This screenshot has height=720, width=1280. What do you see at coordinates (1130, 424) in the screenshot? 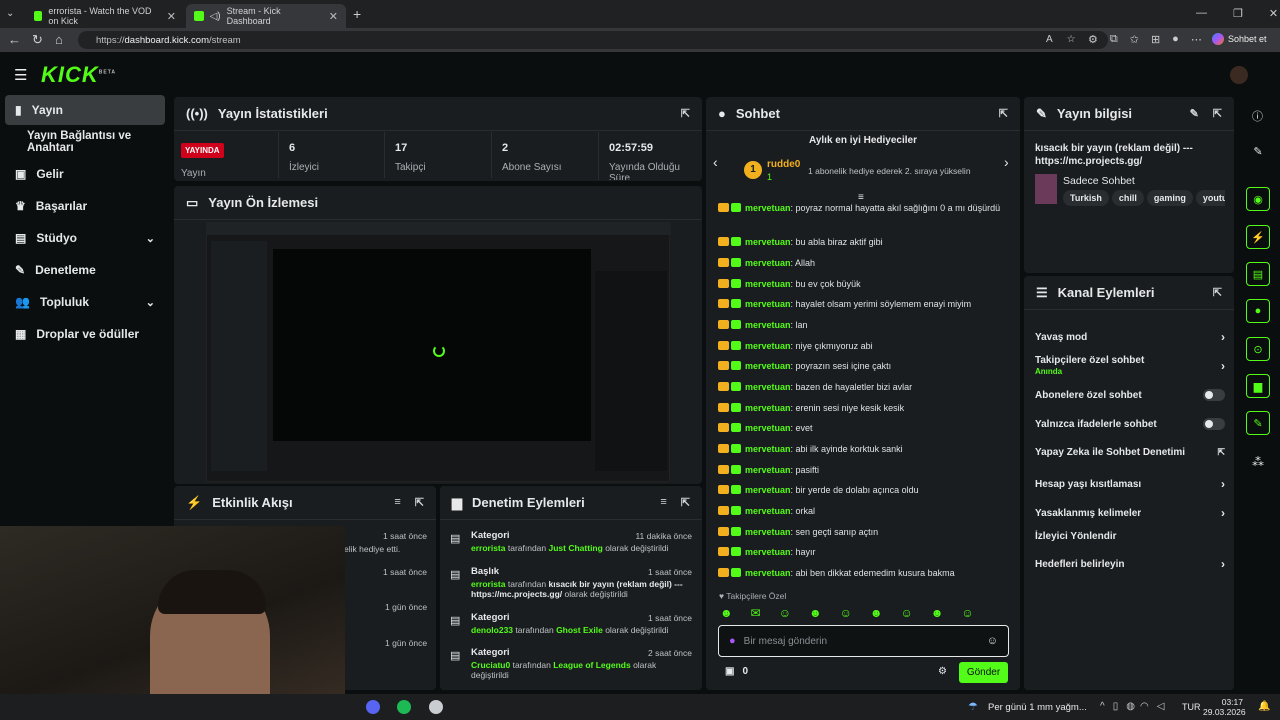
I see `action-emotes-only: Yalnızca ifadelerle sohbet` at bounding box center [1130, 424].